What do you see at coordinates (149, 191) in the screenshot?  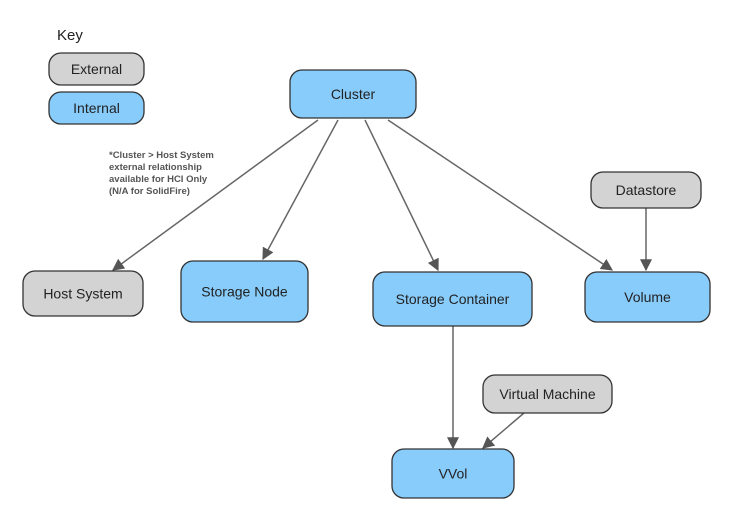 I see `note-line: (N/A for SolidFire)` at bounding box center [149, 191].